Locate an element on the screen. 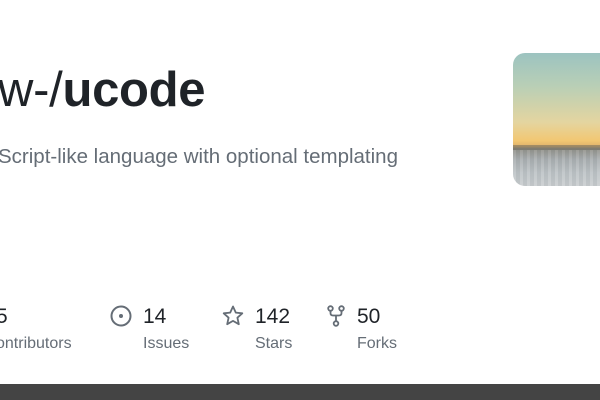 This screenshot has height=400, width=600. contributors-label: ontributors is located at coordinates (36, 343).